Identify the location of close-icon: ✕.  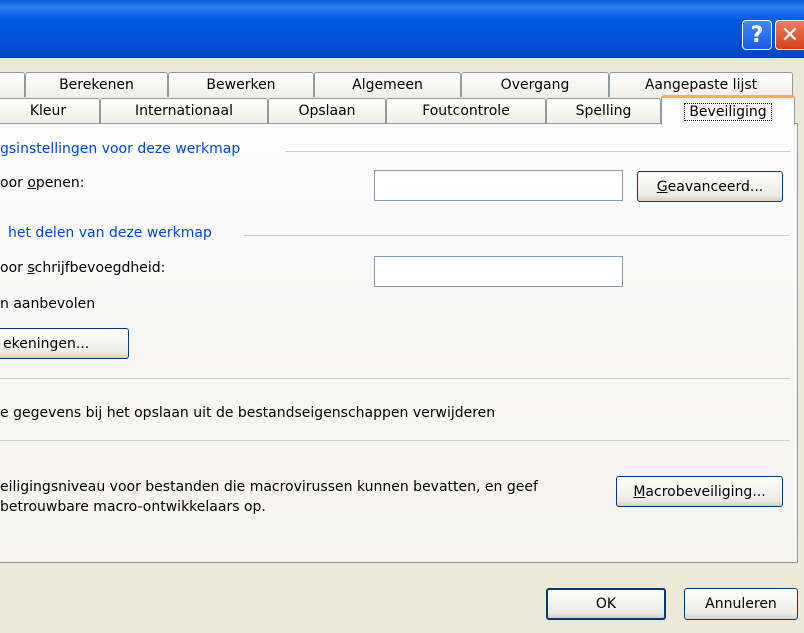
(790, 35).